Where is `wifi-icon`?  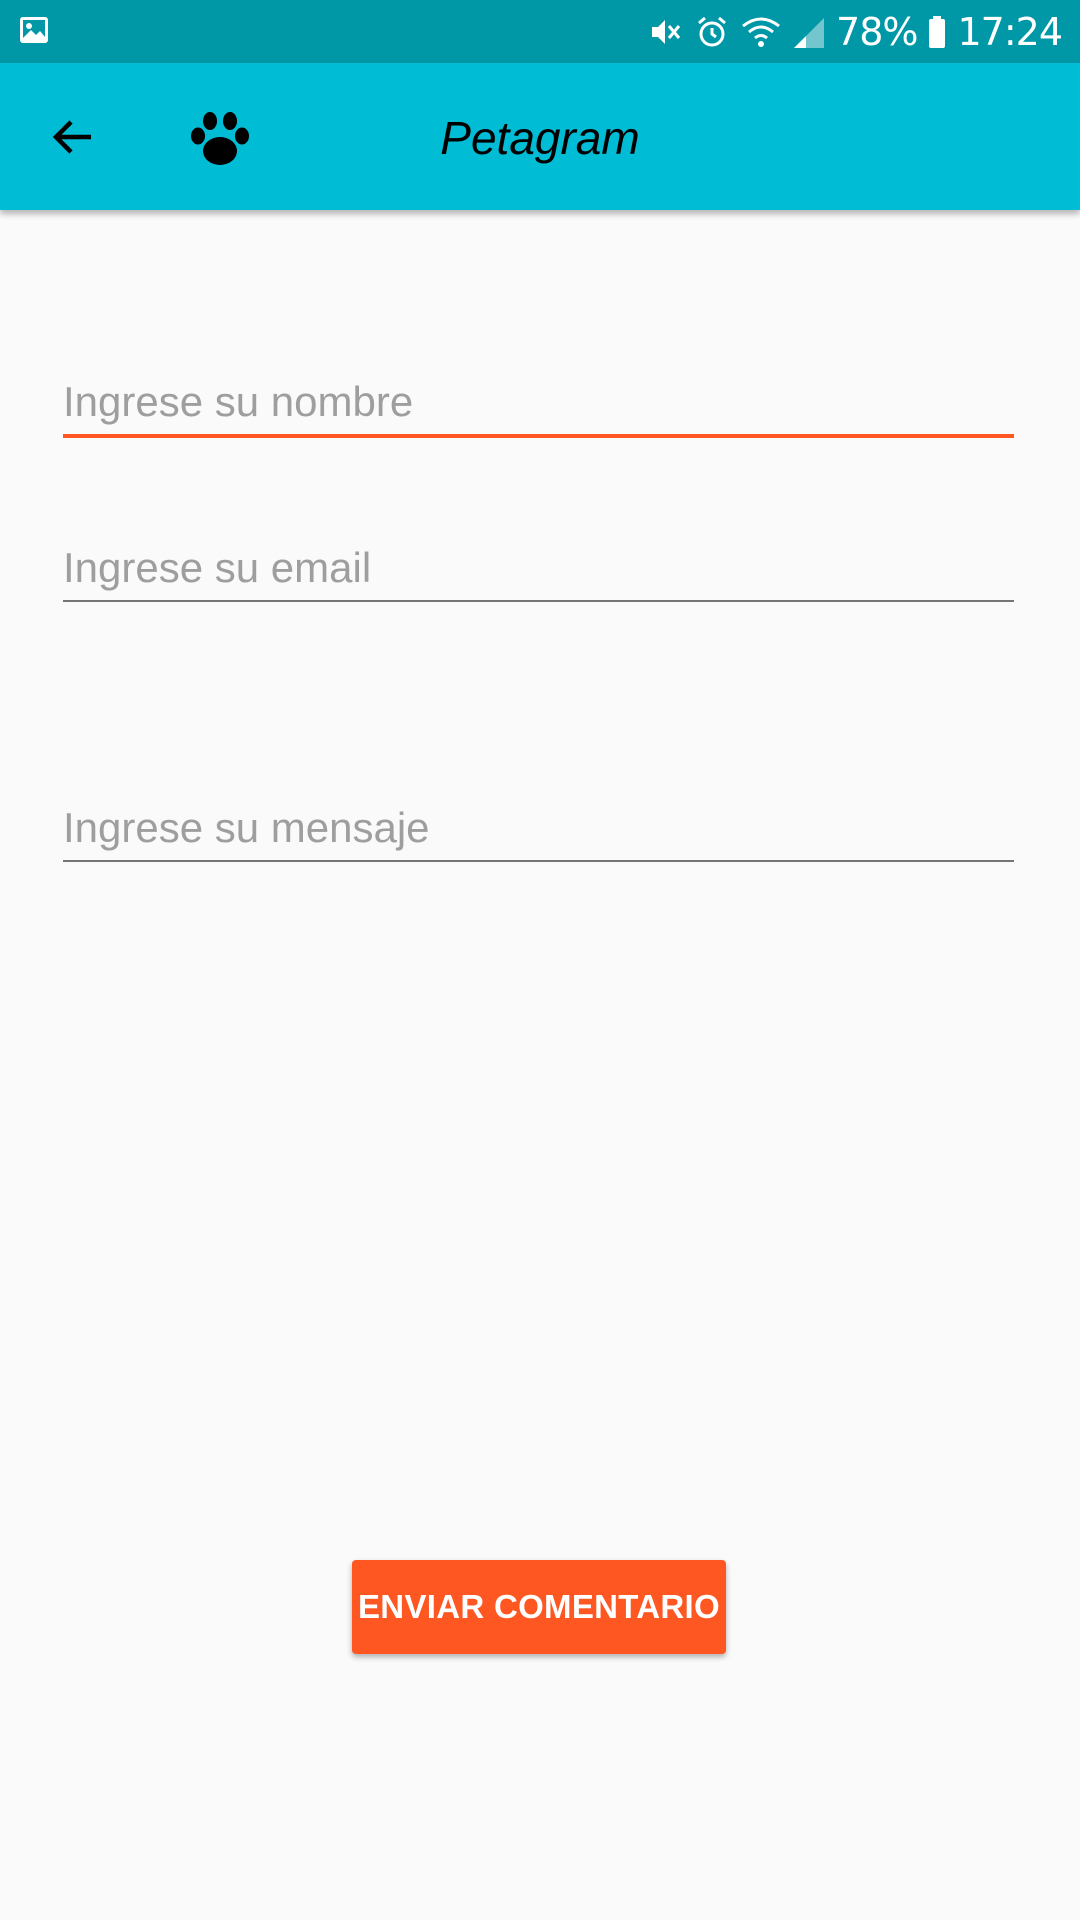
wifi-icon is located at coordinates (761, 32).